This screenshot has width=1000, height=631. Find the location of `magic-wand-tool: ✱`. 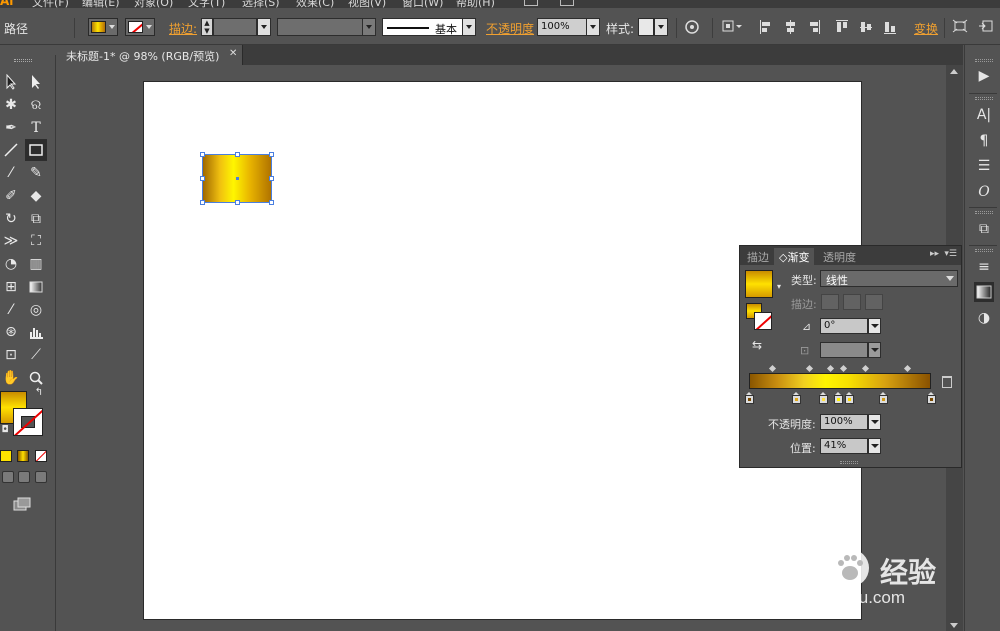

magic-wand-tool: ✱ is located at coordinates (11, 105).